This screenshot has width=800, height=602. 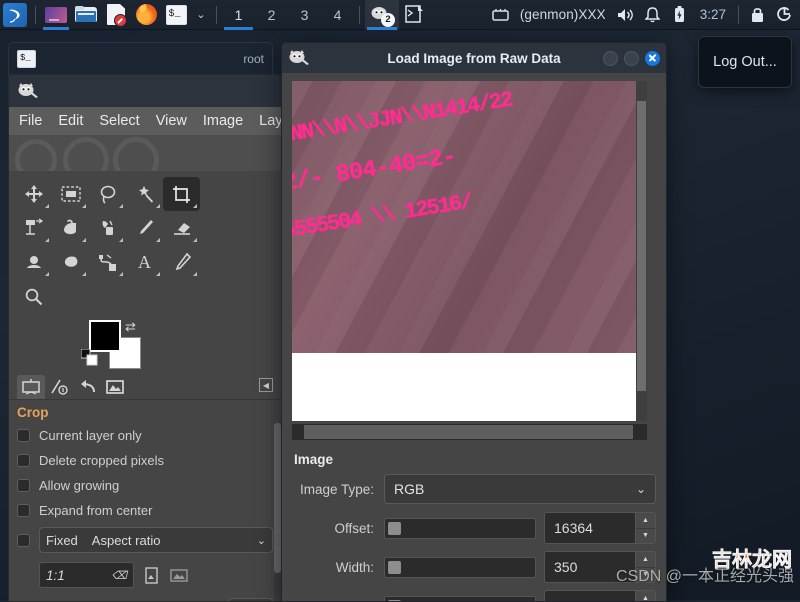 What do you see at coordinates (145, 510) in the screenshot?
I see `checkbox-expand-from-center: Expand from center` at bounding box center [145, 510].